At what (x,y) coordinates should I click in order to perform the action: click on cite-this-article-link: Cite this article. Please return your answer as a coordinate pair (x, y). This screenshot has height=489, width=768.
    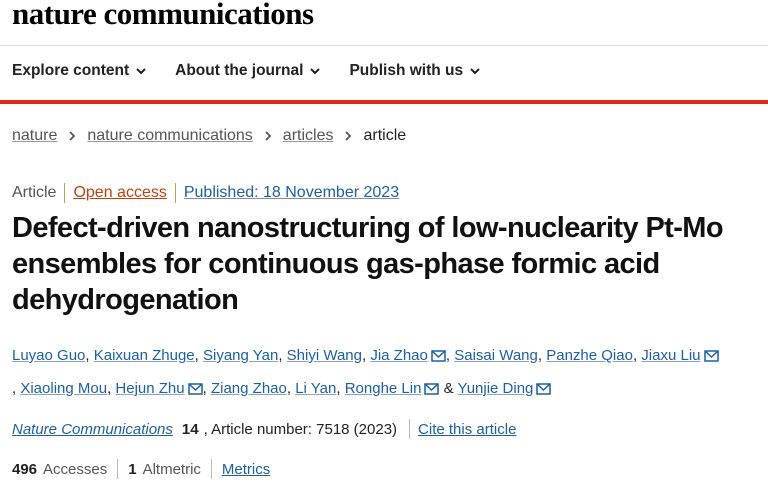
    Looking at the image, I should click on (467, 429).